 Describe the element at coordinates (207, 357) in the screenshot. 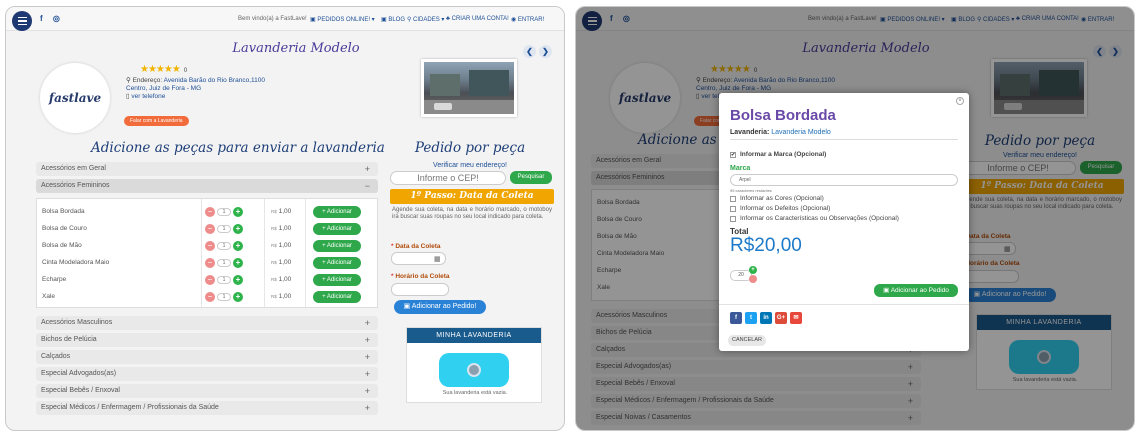

I see `category-item: Calçados +` at that location.